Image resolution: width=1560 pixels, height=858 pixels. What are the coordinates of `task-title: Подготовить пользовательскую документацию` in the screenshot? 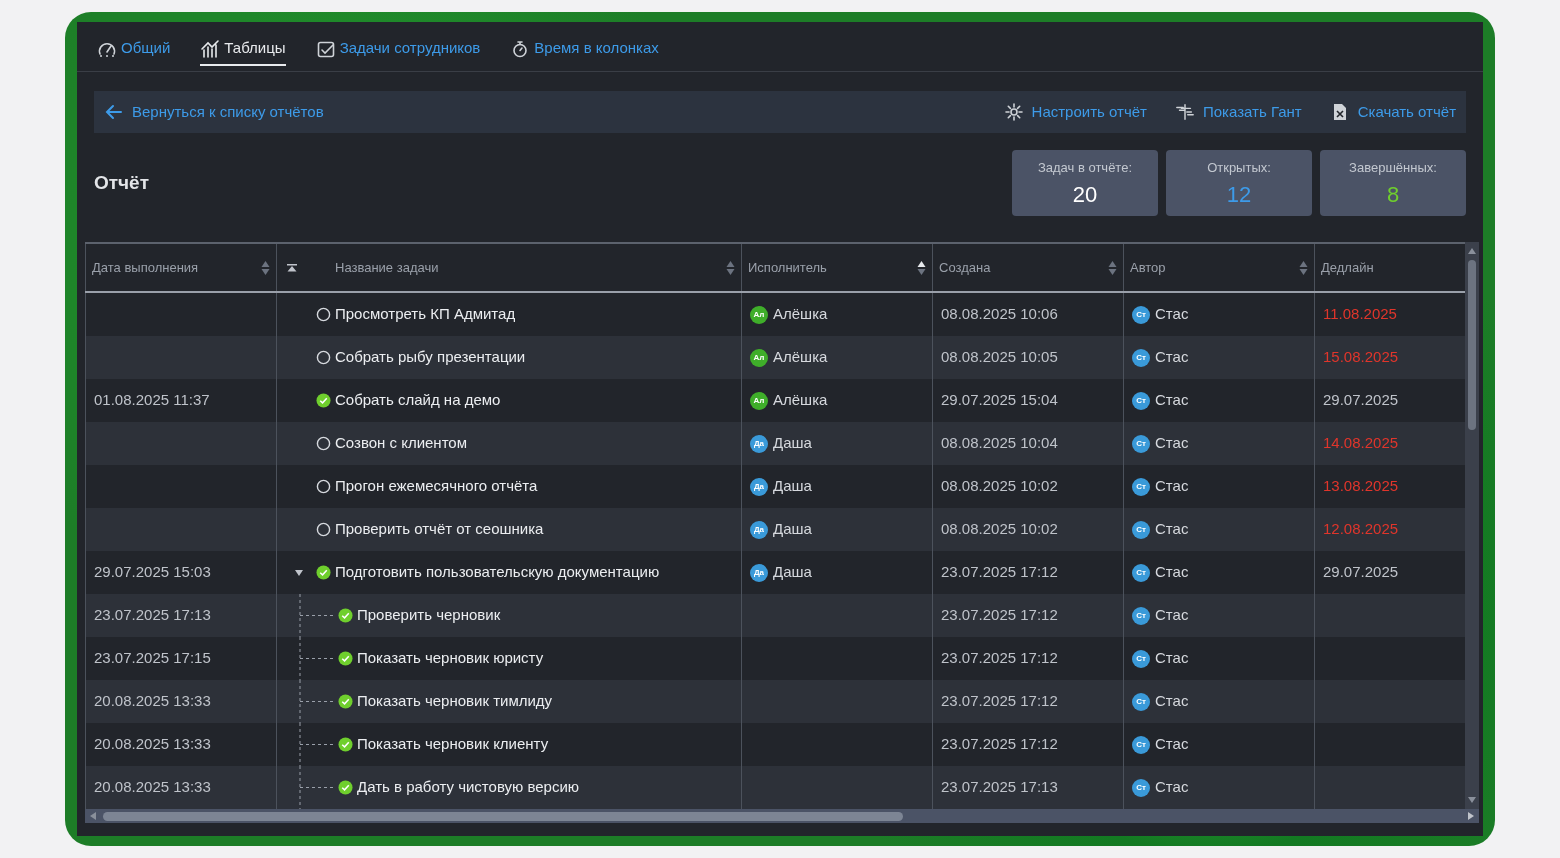 It's located at (497, 572).